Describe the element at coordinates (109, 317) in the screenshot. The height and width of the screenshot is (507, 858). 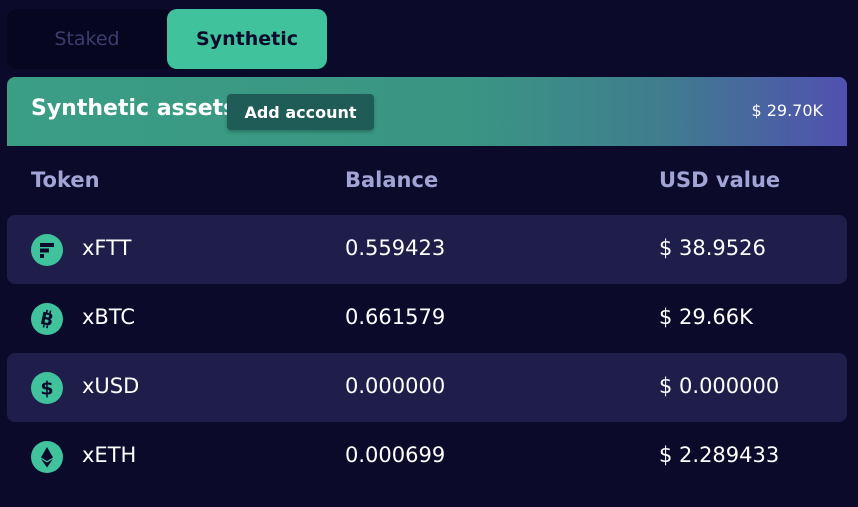
I see `token-name: xBTC` at that location.